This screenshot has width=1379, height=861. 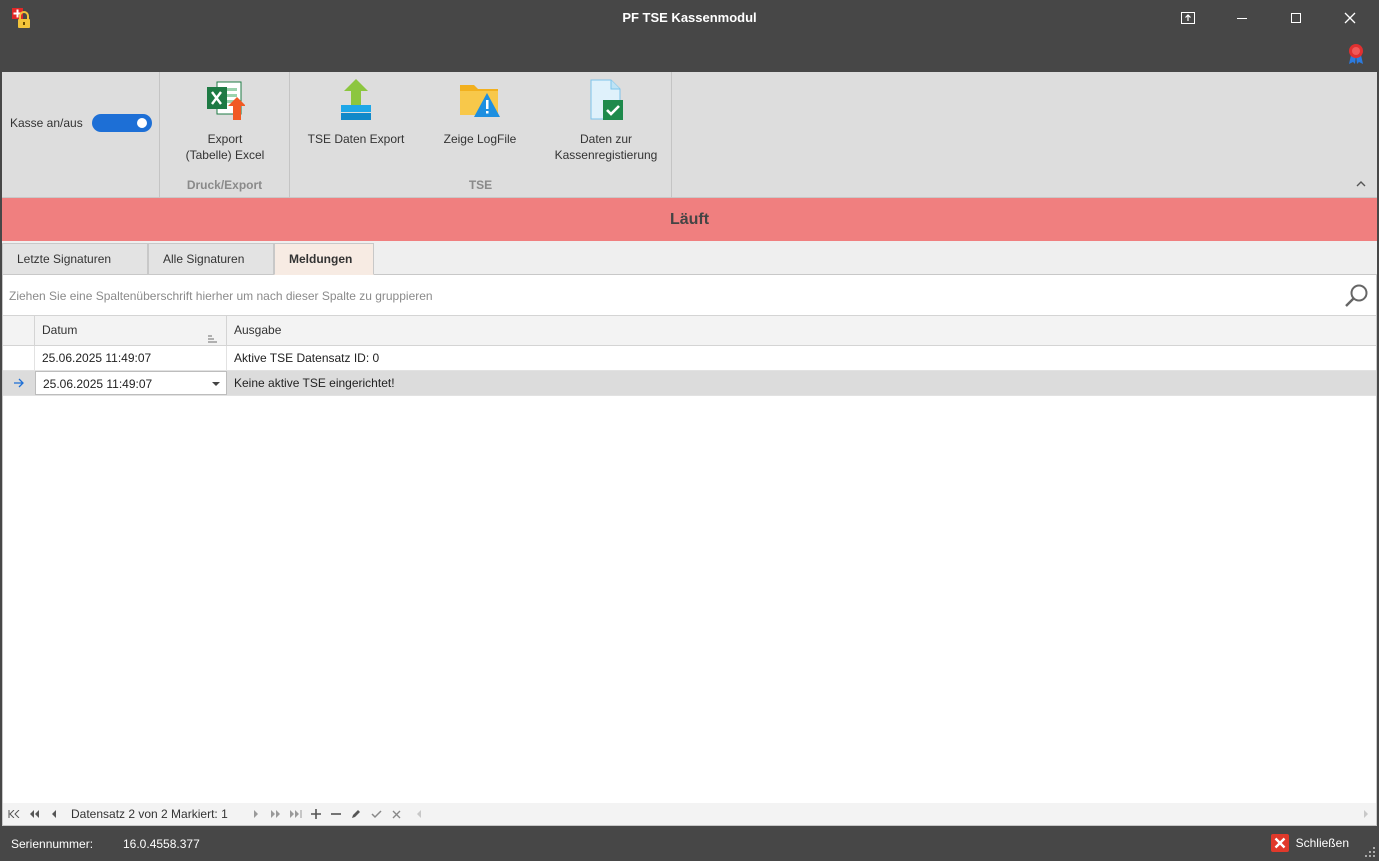 What do you see at coordinates (1279, 843) in the screenshot?
I see `close-red-icon` at bounding box center [1279, 843].